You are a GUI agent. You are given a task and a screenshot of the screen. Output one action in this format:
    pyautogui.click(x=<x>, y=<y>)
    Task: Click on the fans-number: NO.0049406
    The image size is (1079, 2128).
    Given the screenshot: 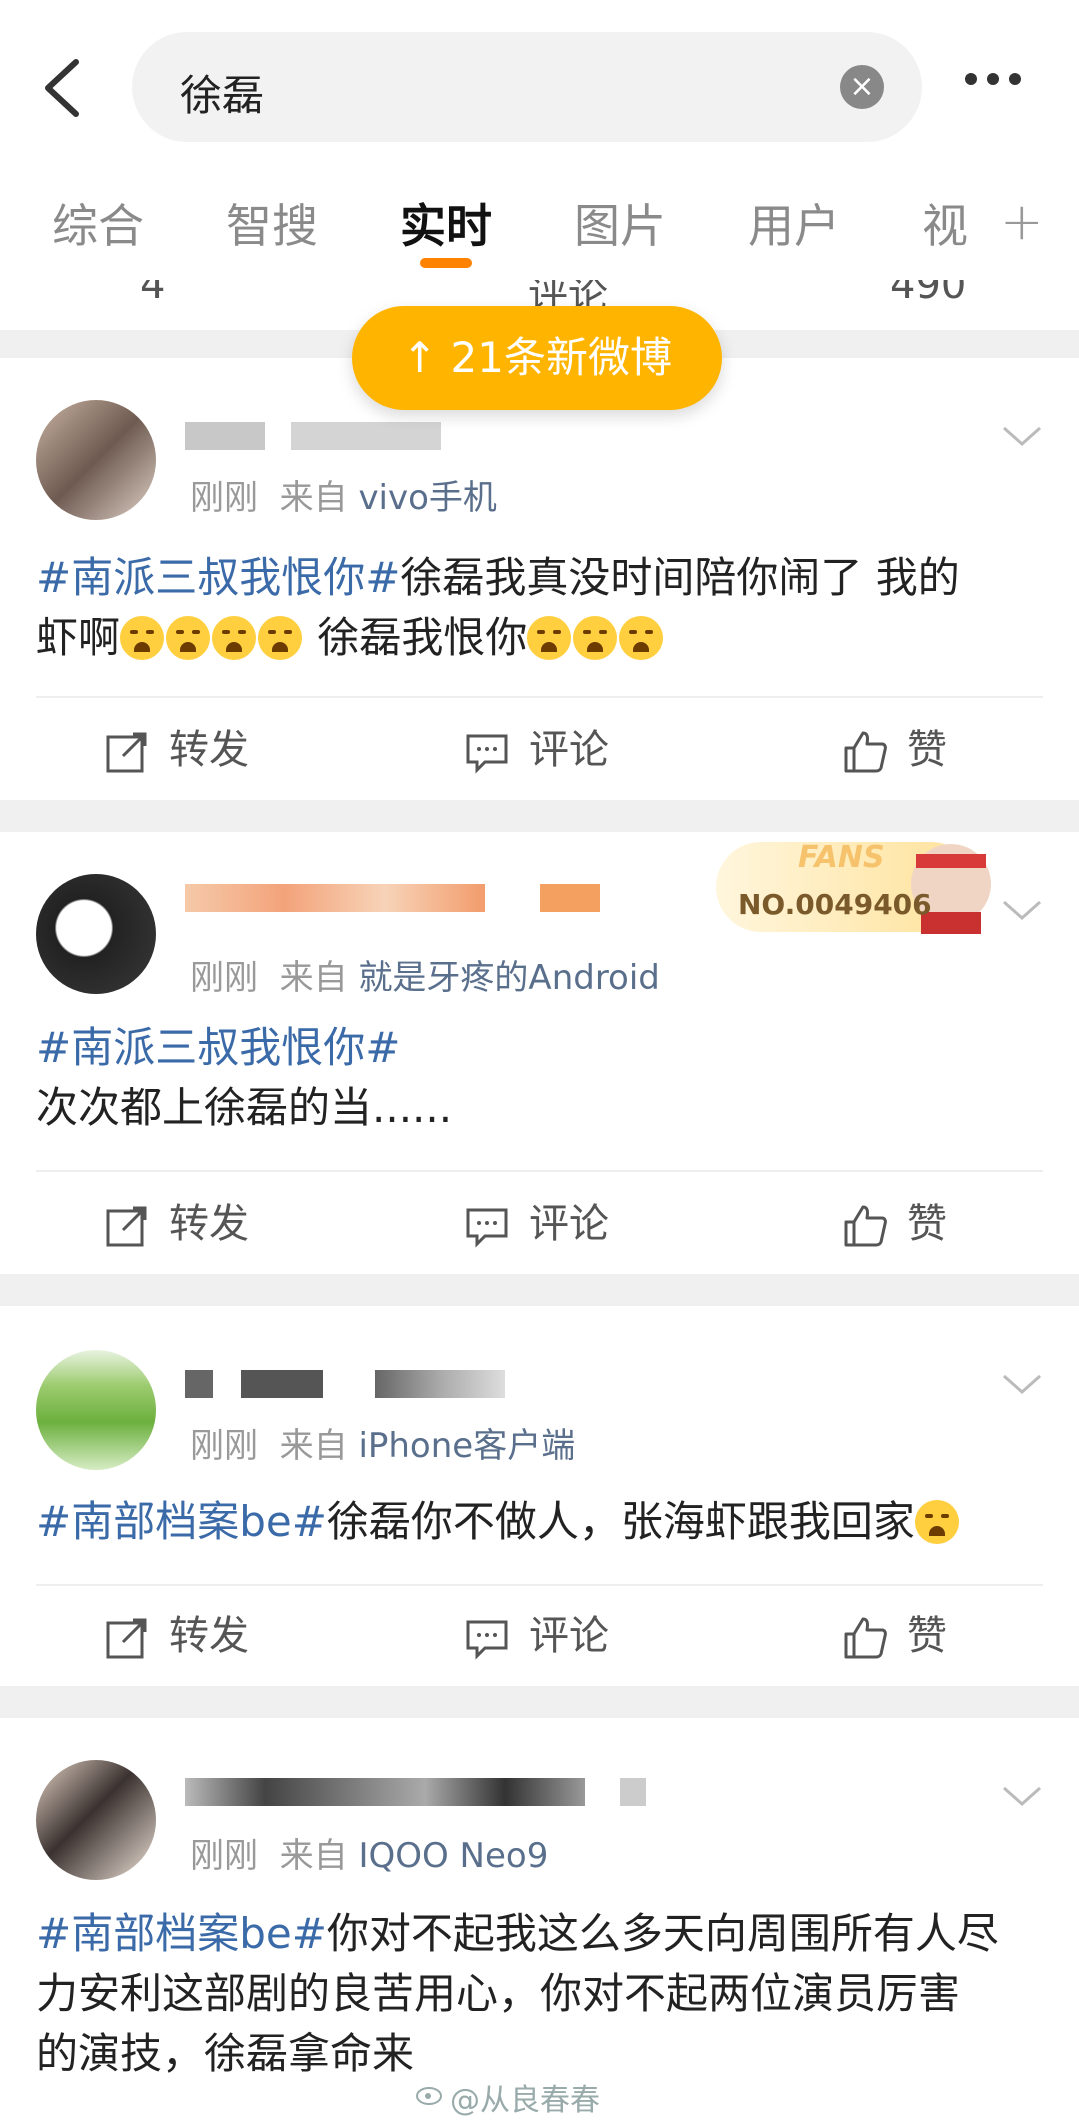 What is the action you would take?
    pyautogui.click(x=835, y=904)
    